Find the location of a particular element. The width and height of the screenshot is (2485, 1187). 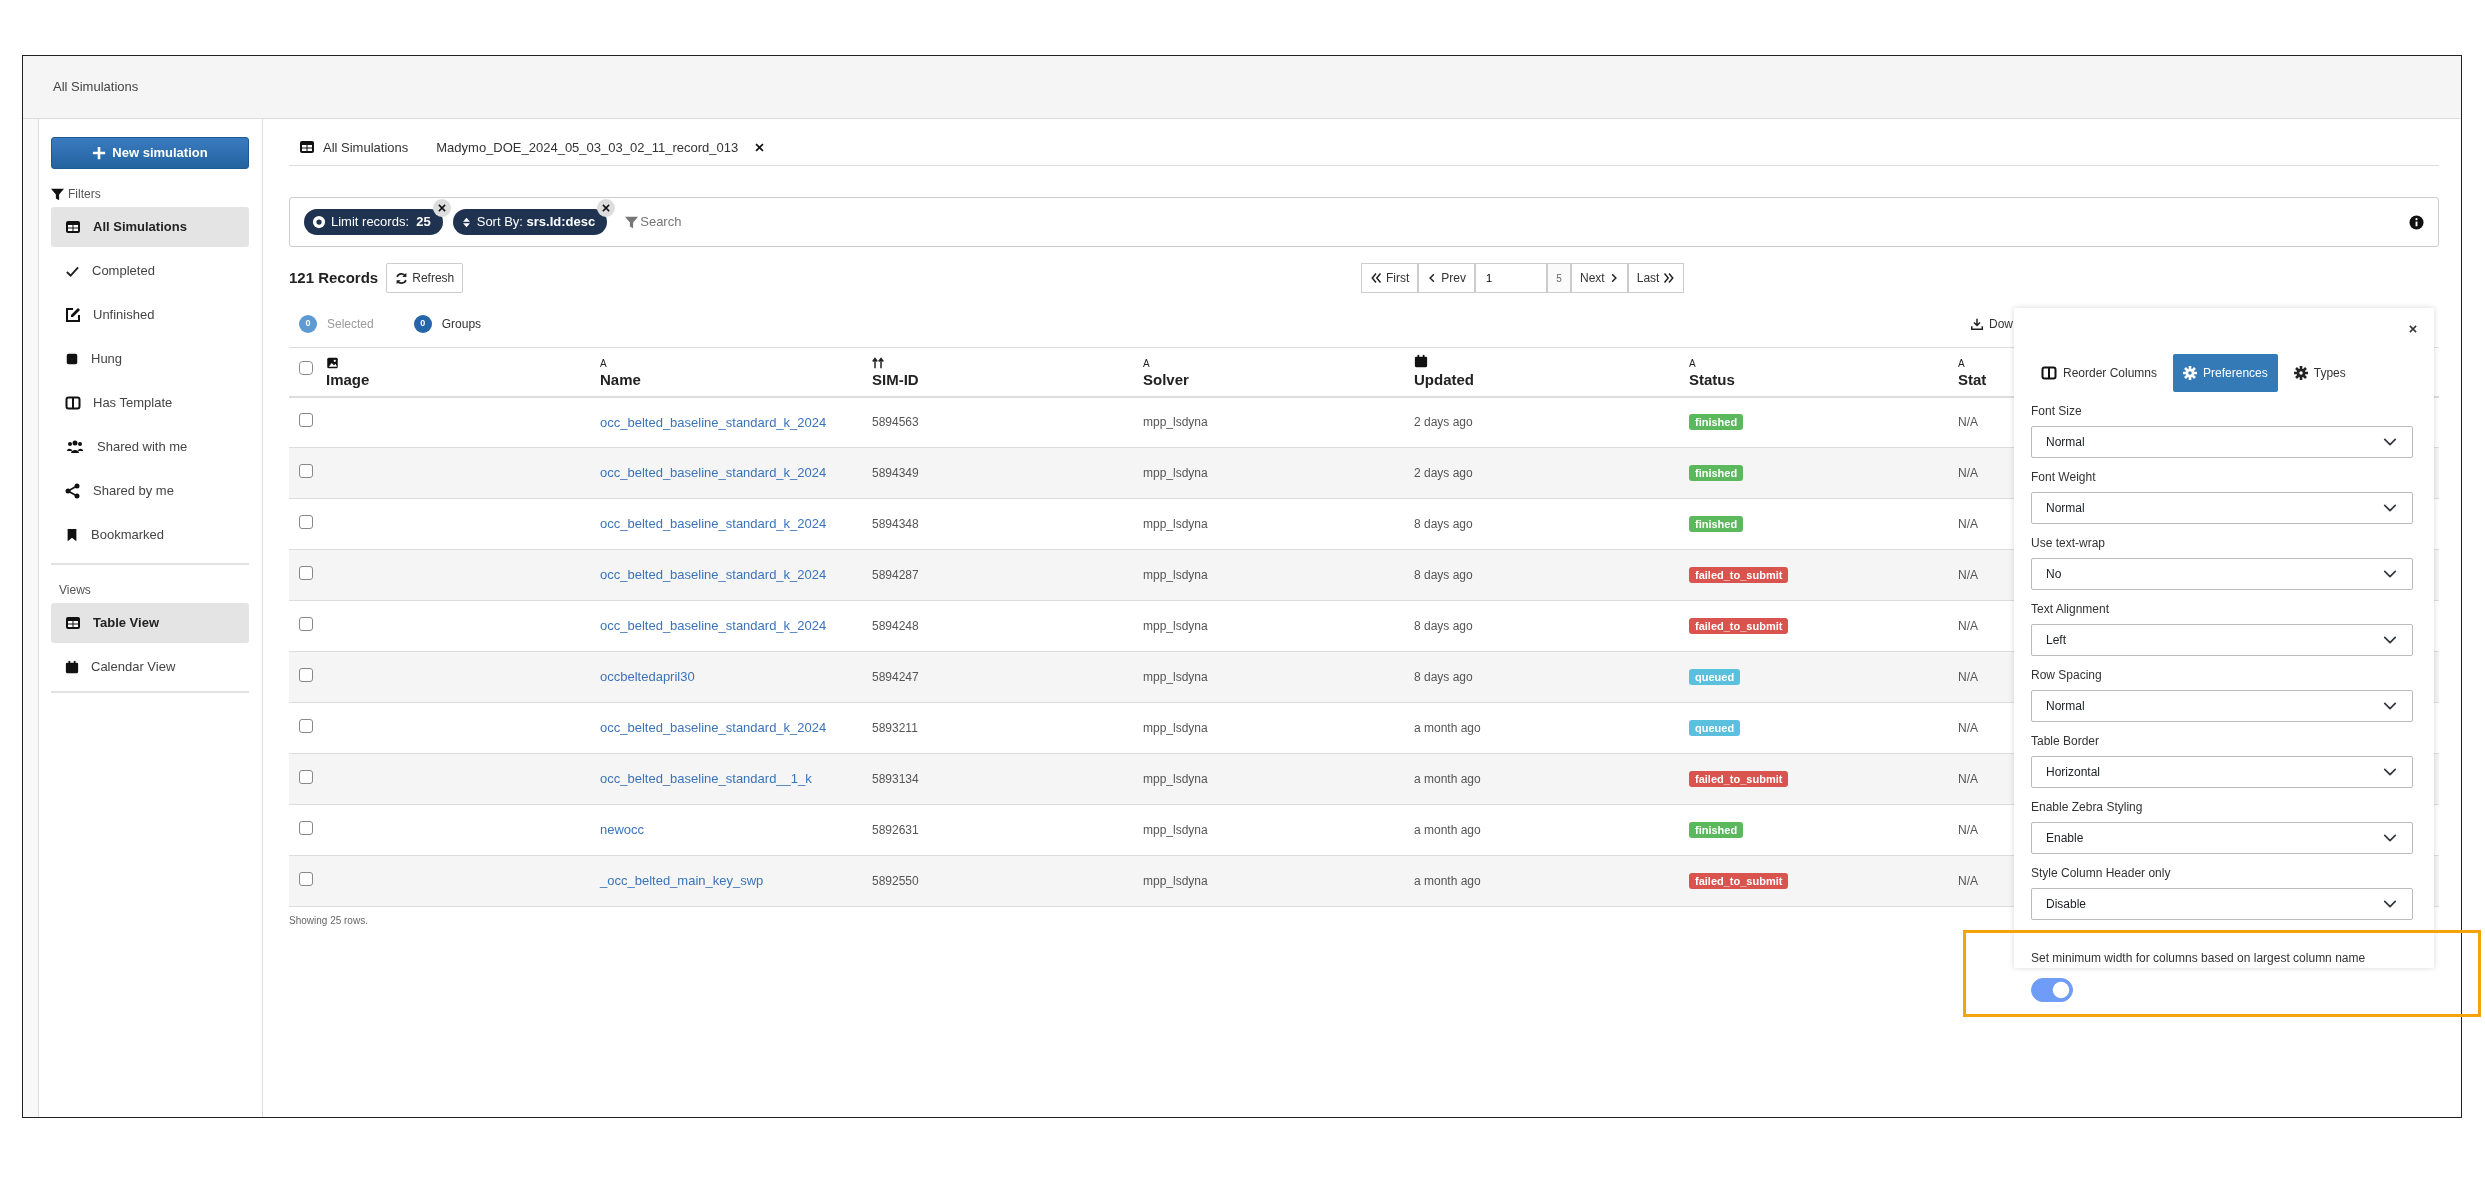

sidebar-item: Calendar View is located at coordinates (150, 667).